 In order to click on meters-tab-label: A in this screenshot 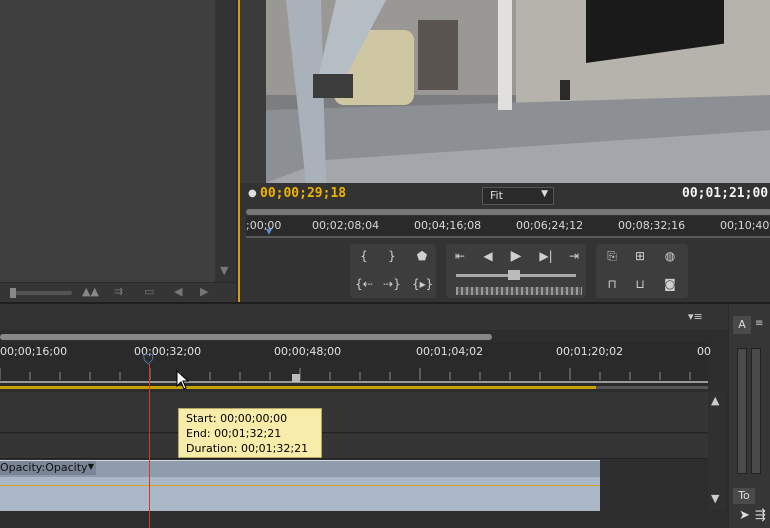, I will do `click(742, 324)`.